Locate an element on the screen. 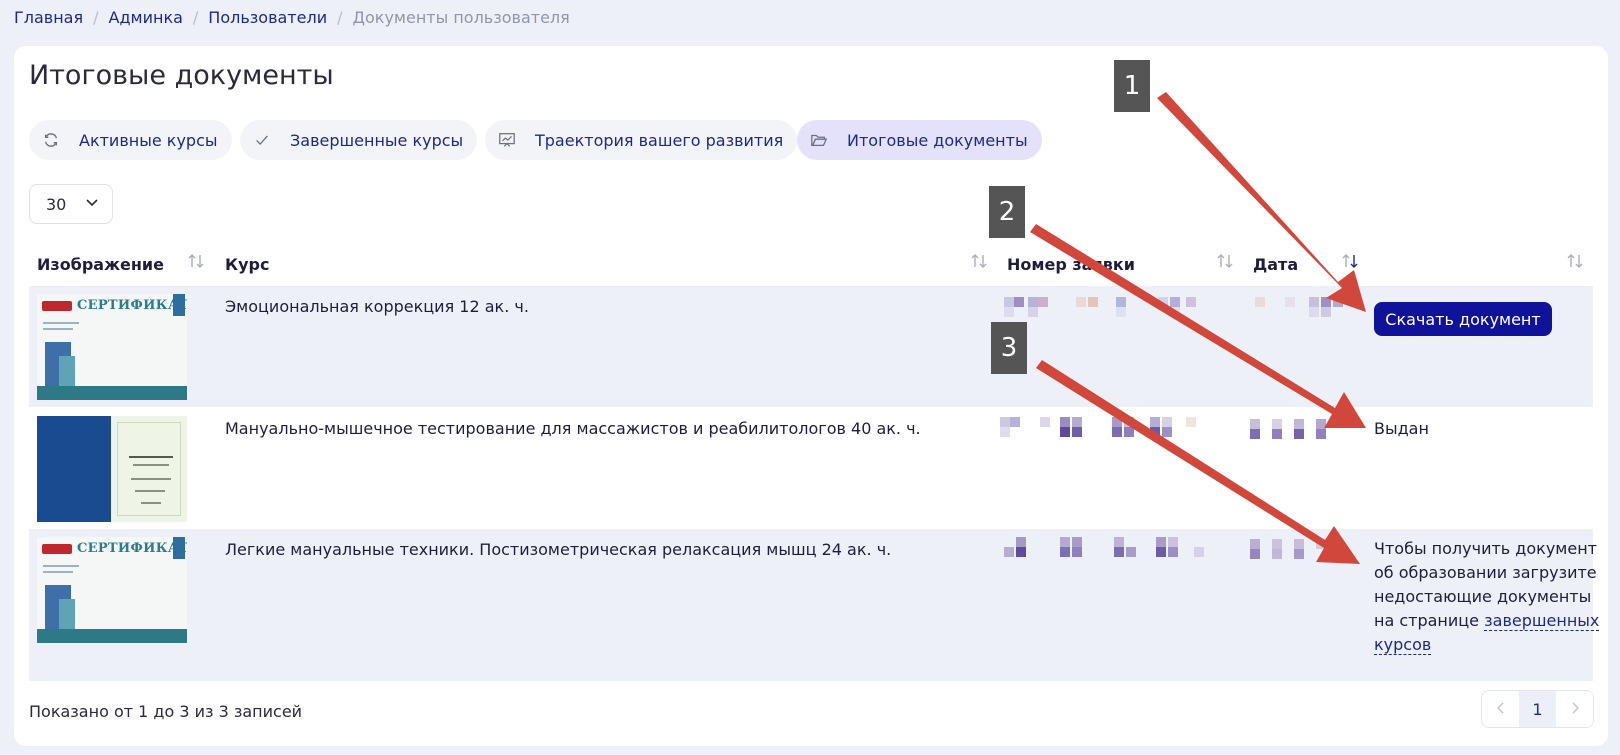 The image size is (1620, 755). breadcrumb-current: Документы пользователя is located at coordinates (461, 17).